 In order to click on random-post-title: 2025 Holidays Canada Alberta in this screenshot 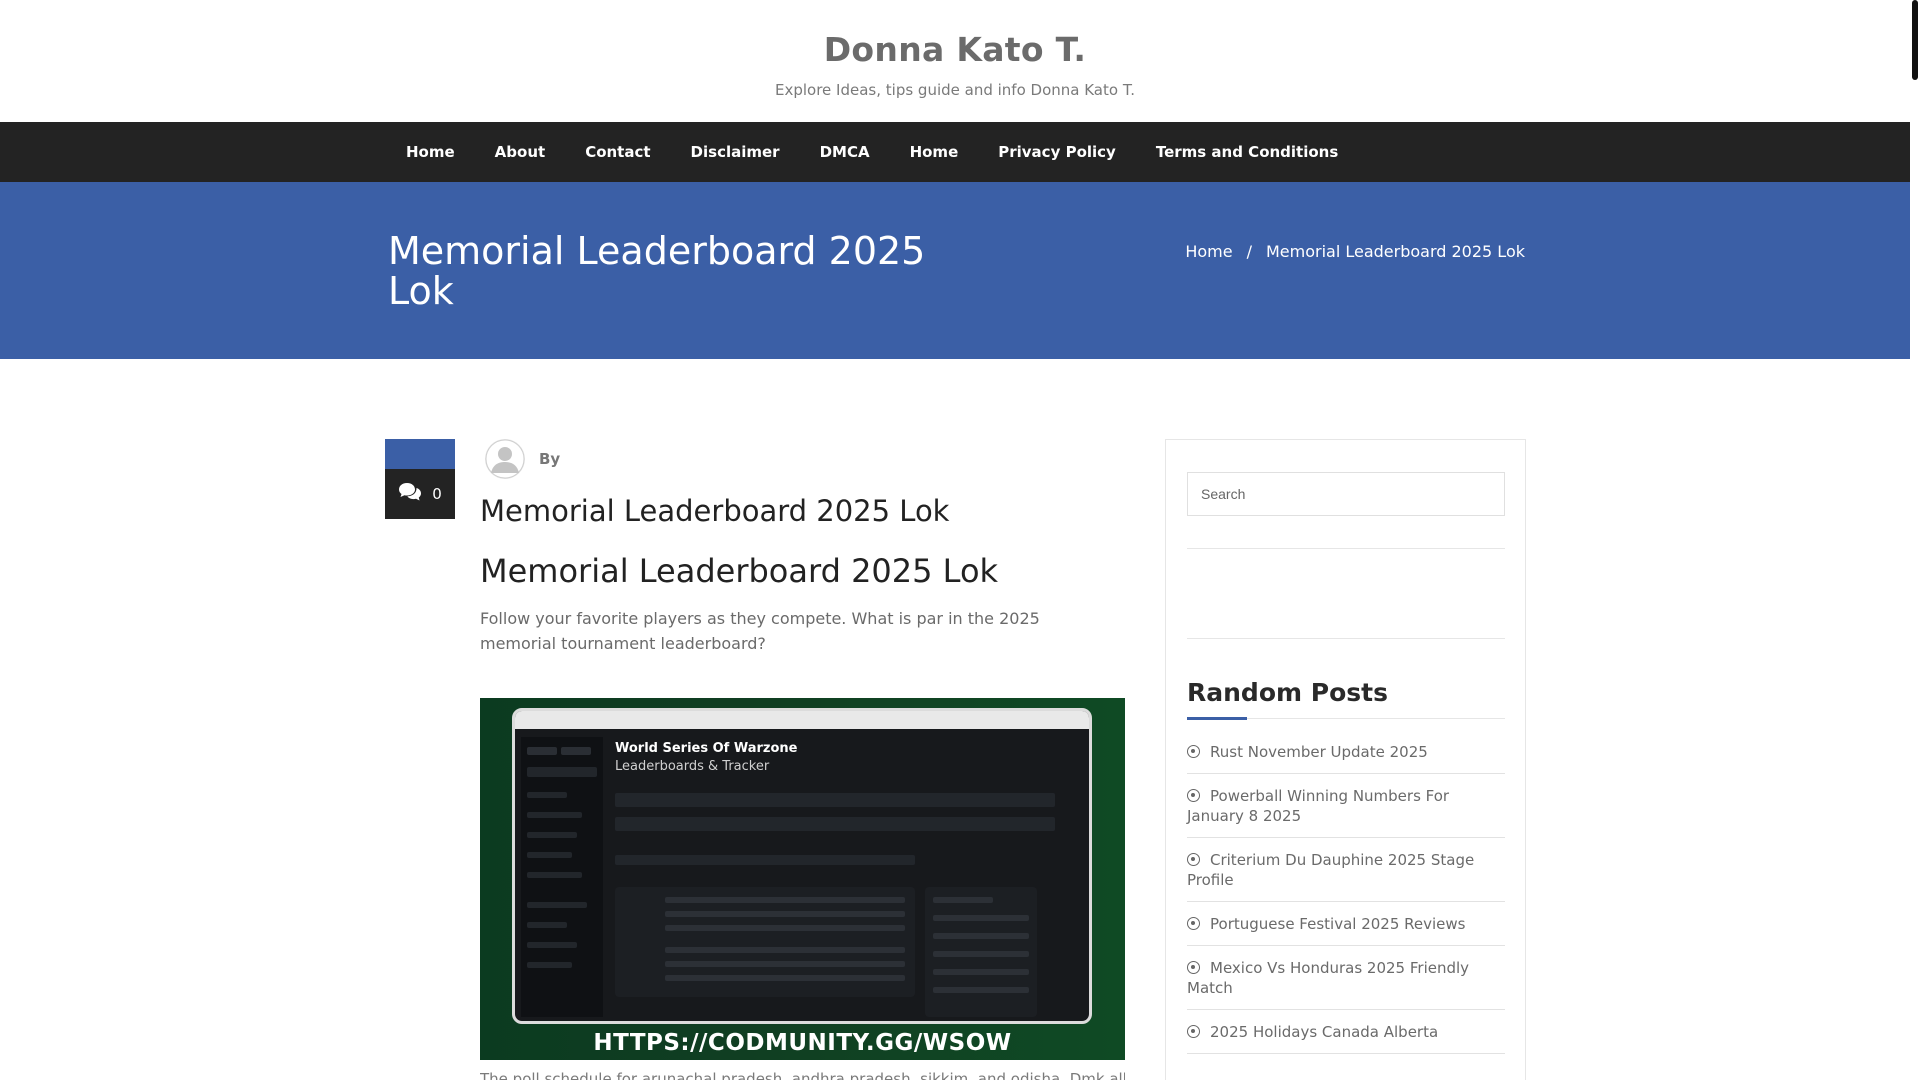, I will do `click(1324, 1032)`.